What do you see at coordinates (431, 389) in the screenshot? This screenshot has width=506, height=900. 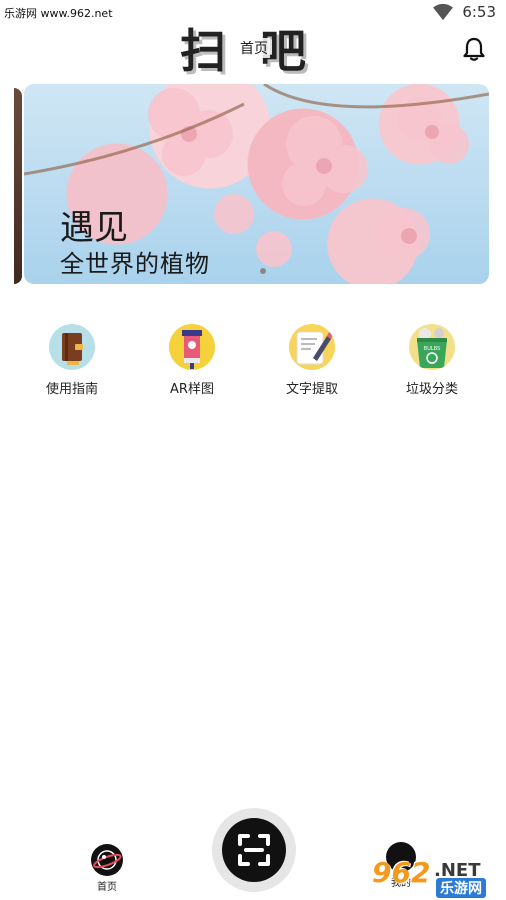 I see `feature-label: 垃圾分类` at bounding box center [431, 389].